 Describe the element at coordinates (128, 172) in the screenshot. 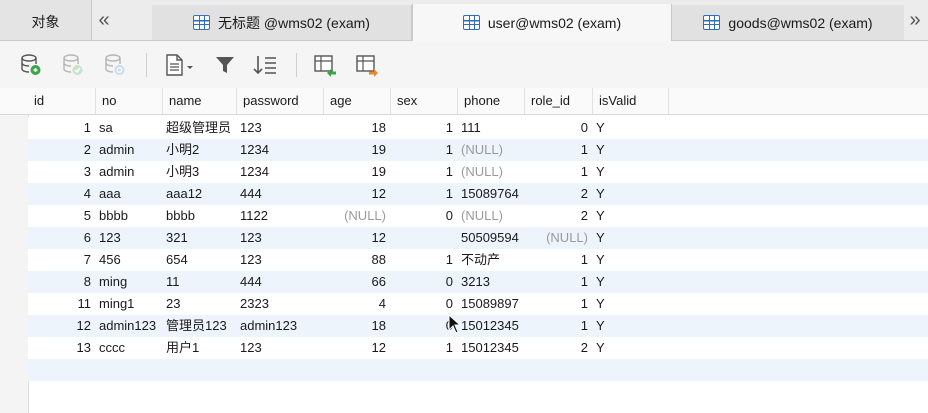

I see `cell-no: admin` at that location.